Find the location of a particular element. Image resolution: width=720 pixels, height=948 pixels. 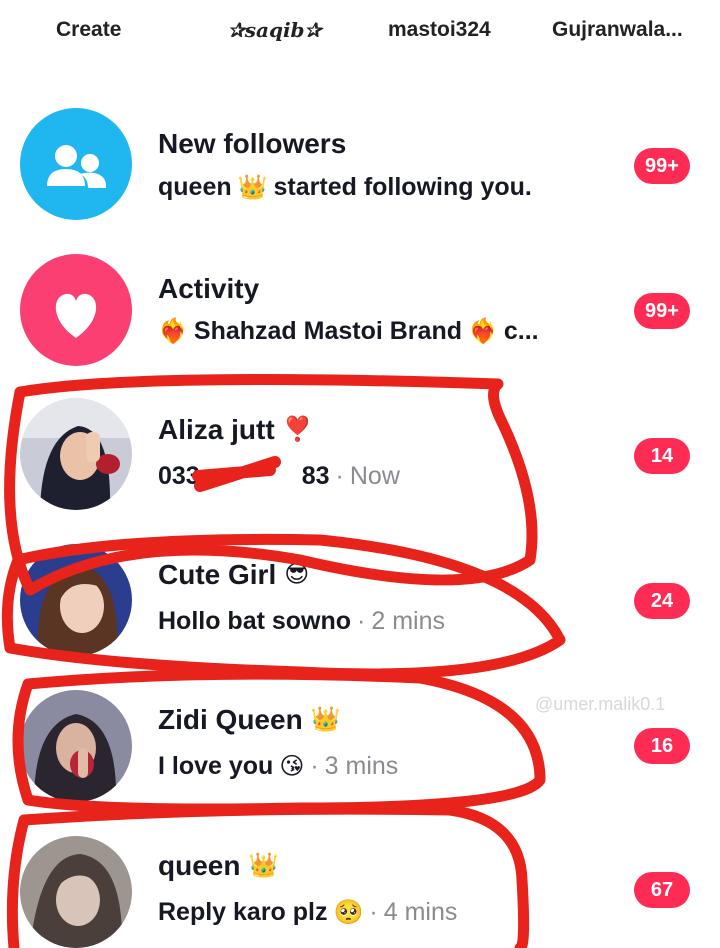

unread-badge: 14 is located at coordinates (662, 456).